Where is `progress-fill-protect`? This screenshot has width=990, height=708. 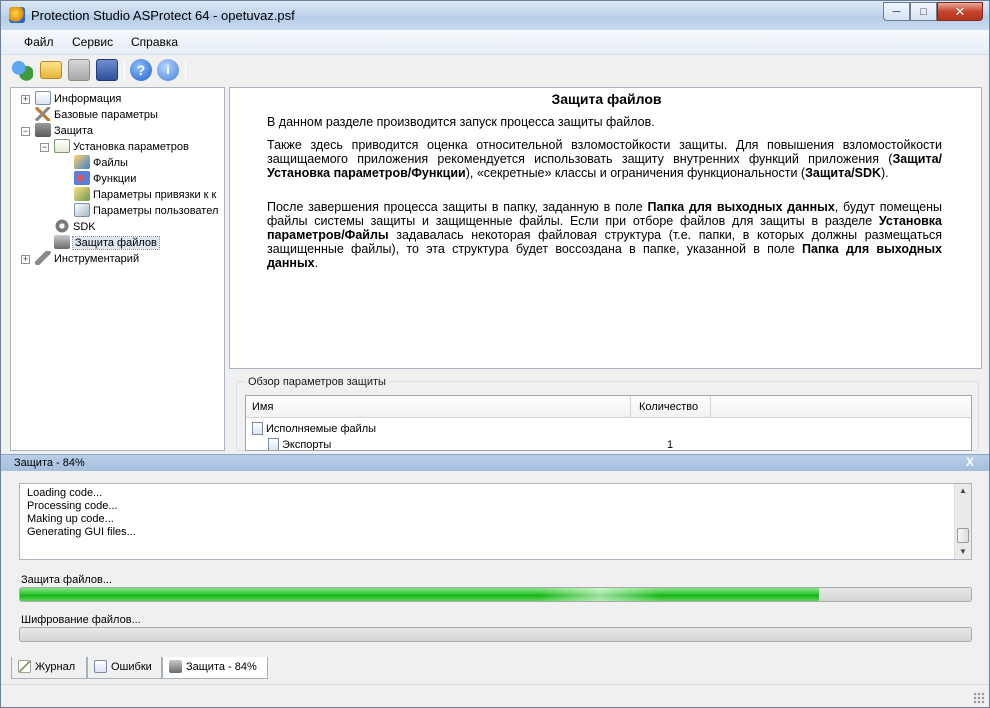
progress-fill-protect is located at coordinates (419, 594).